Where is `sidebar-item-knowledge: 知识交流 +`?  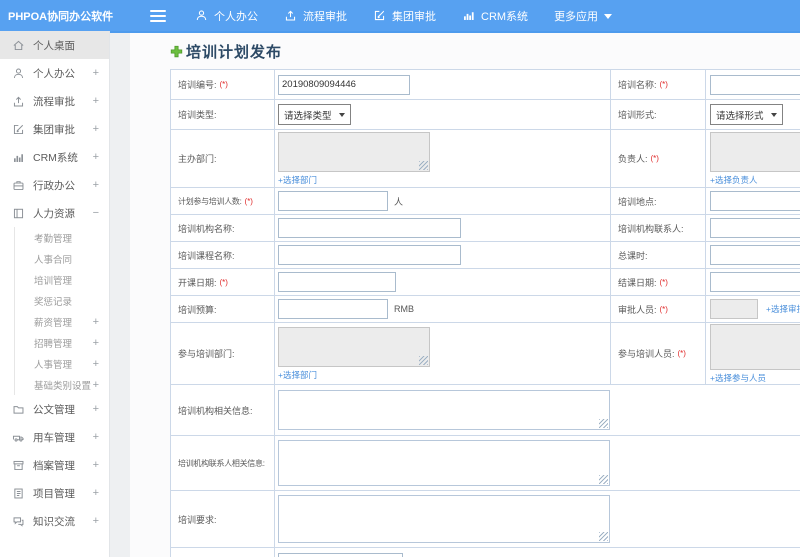
sidebar-item-knowledge: 知识交流 + is located at coordinates (54, 521).